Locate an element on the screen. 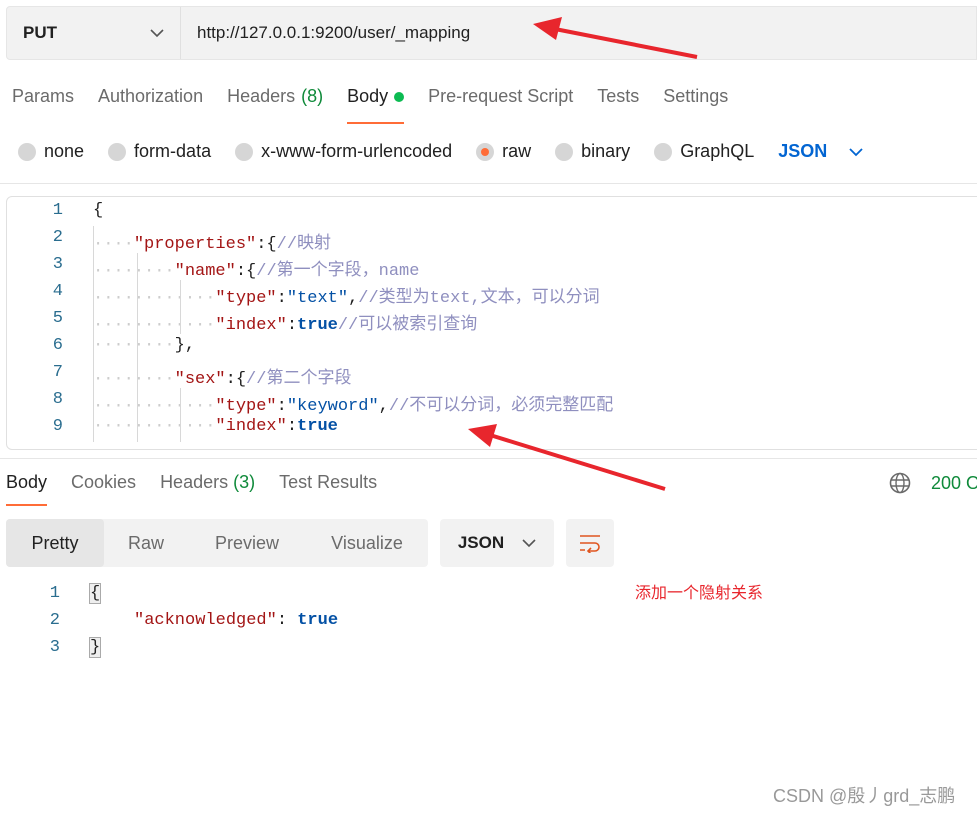  line-number: 4 is located at coordinates (57, 291).